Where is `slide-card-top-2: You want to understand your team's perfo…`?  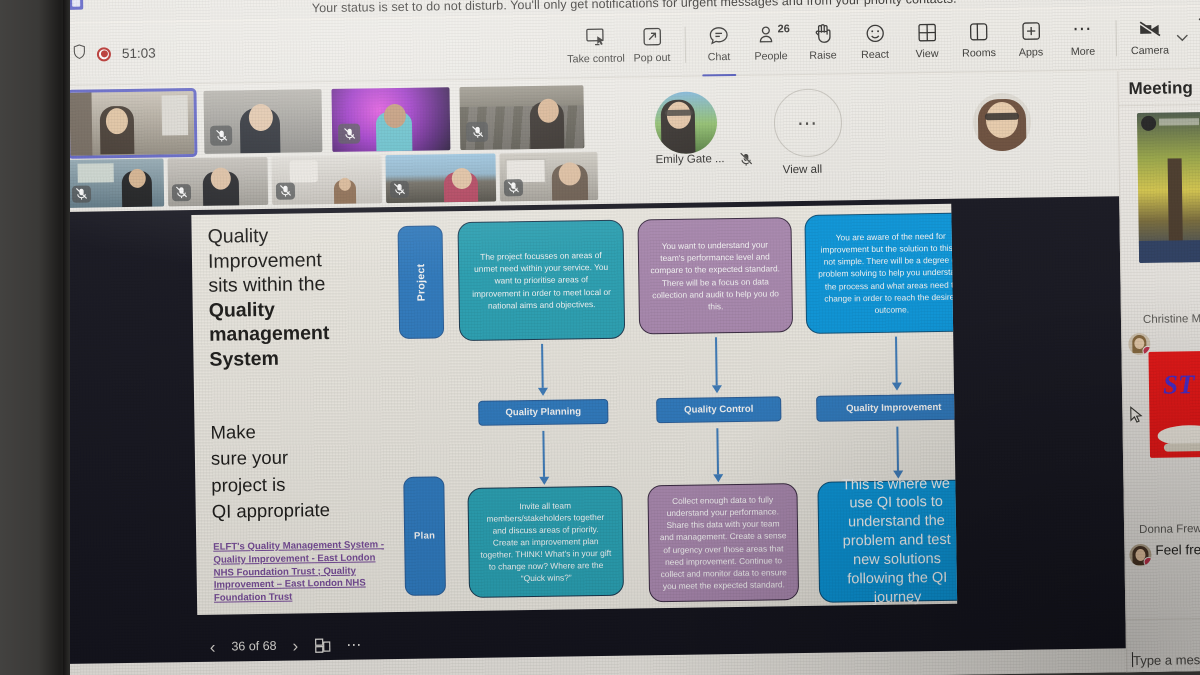
slide-card-top-2: You want to understand your team's perfo… is located at coordinates (715, 276).